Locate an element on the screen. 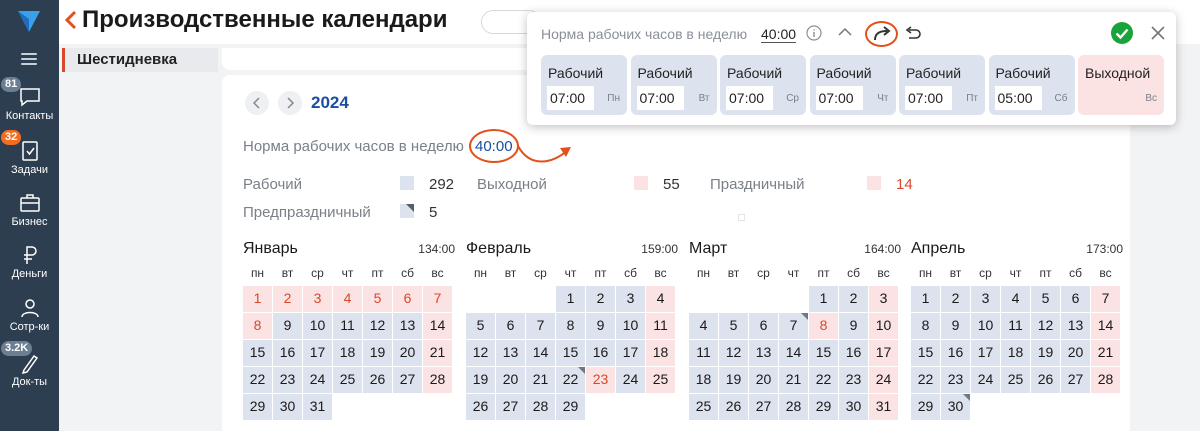  day-cell: 17 is located at coordinates (630, 353).